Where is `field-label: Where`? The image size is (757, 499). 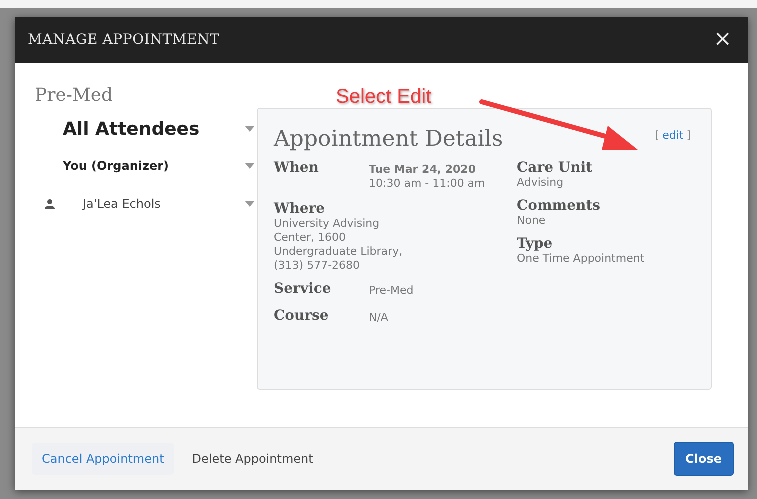 field-label: Where is located at coordinates (300, 209).